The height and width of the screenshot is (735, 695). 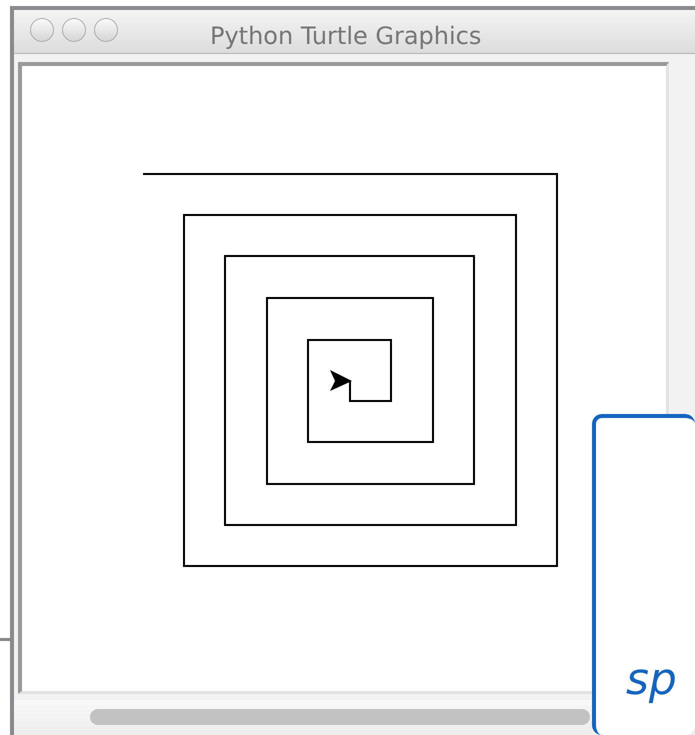 I want to click on zoom-icon, so click(x=106, y=30).